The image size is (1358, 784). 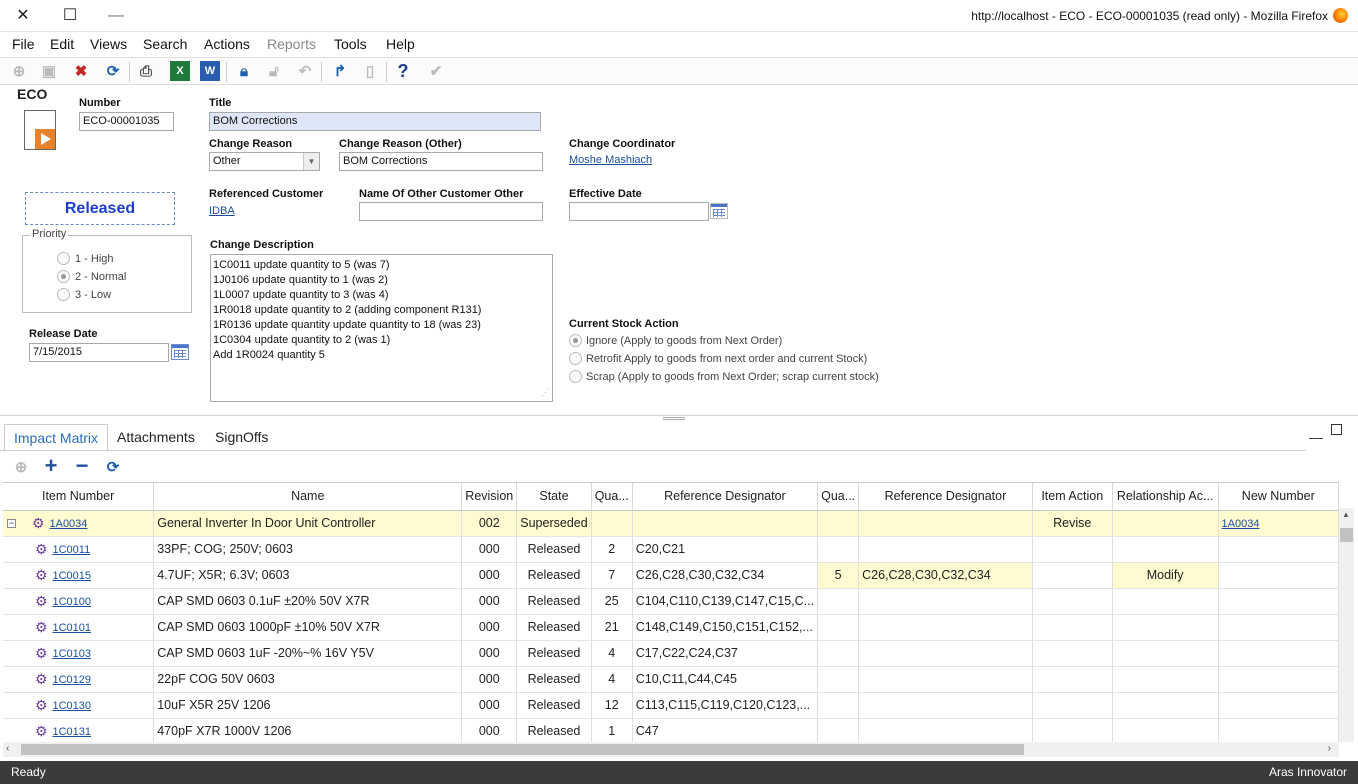 I want to click on menu-views: Views, so click(x=108, y=44).